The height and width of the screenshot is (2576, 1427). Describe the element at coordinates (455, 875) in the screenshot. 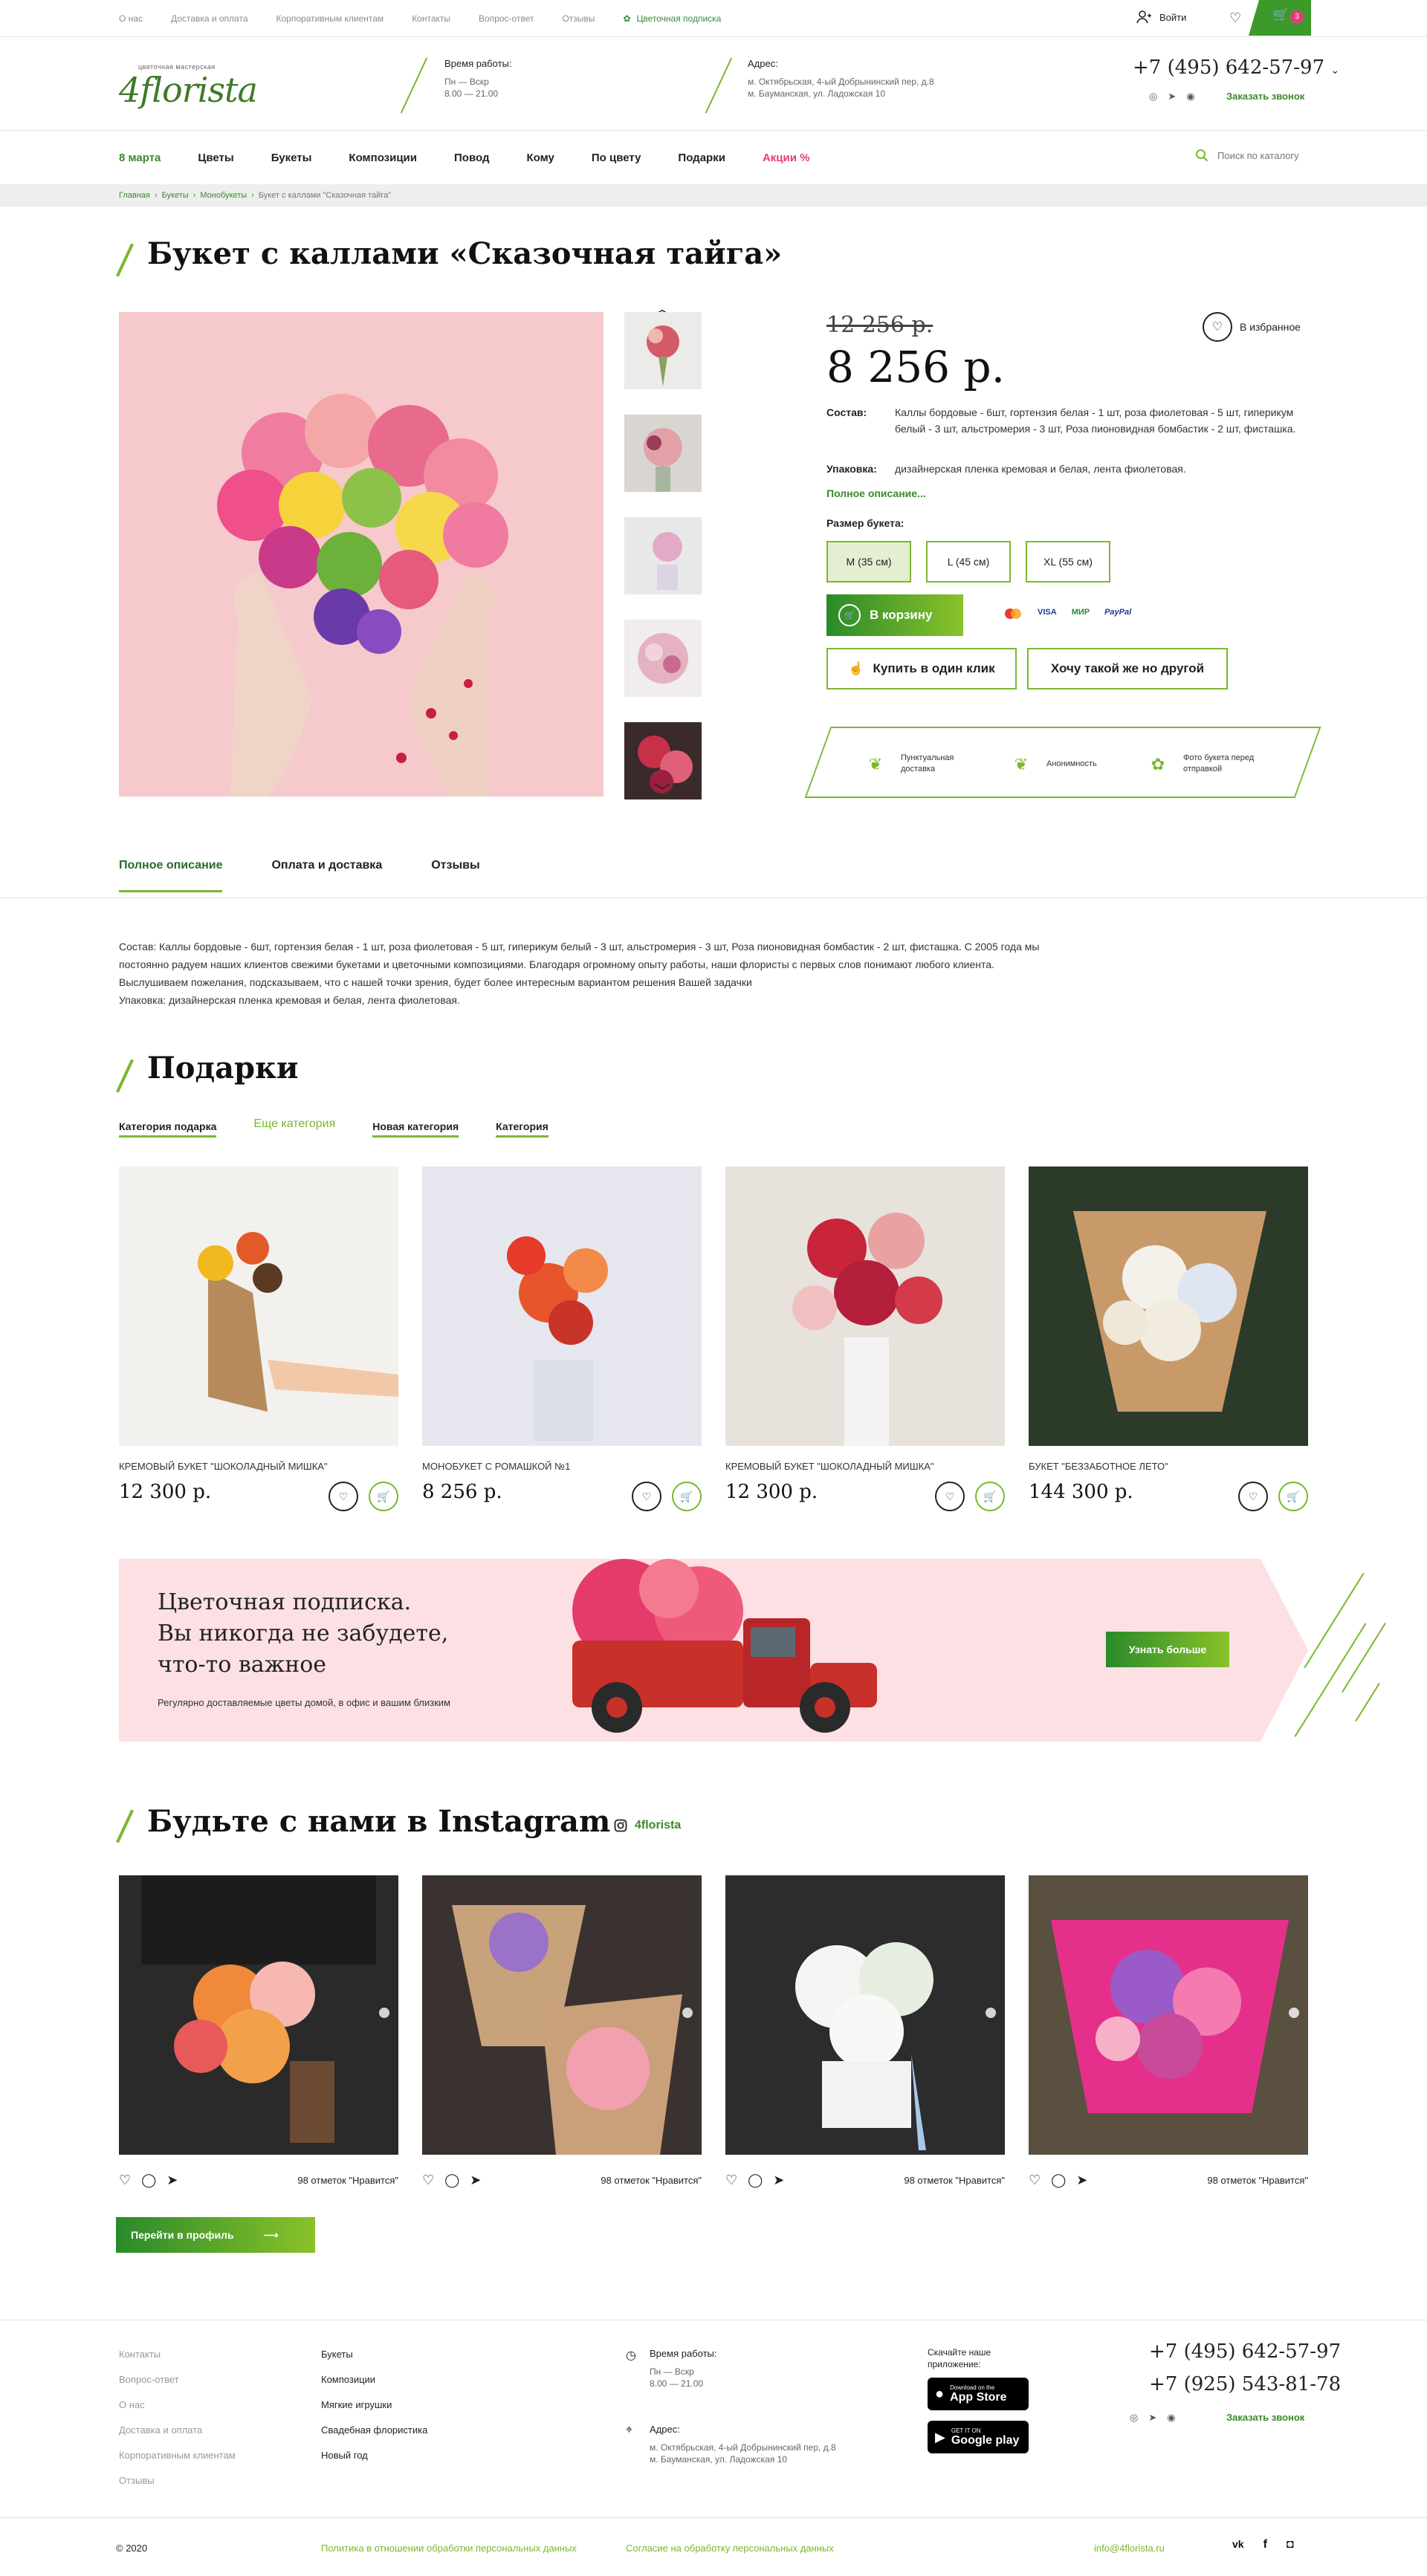

I see `tab-reviews: Отзывы` at that location.